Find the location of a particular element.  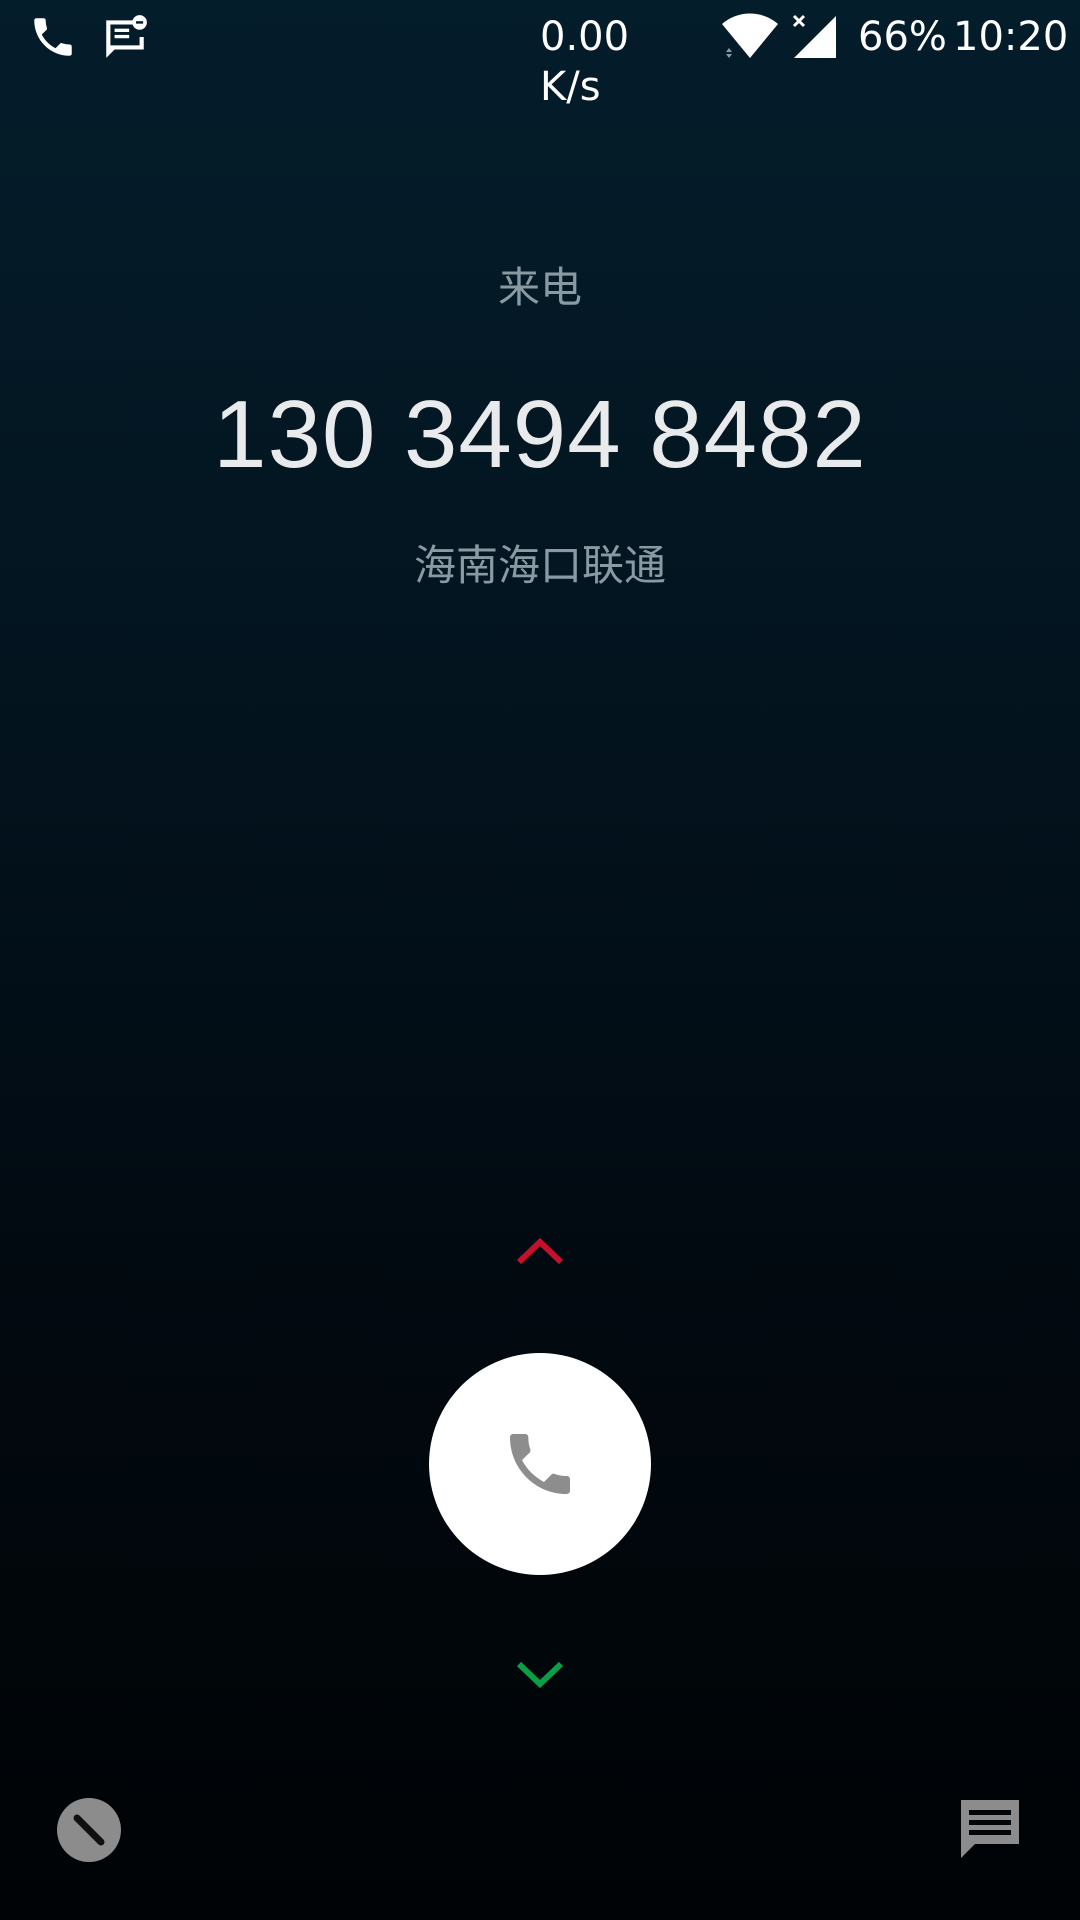

message-icon is located at coordinates (990, 1829).